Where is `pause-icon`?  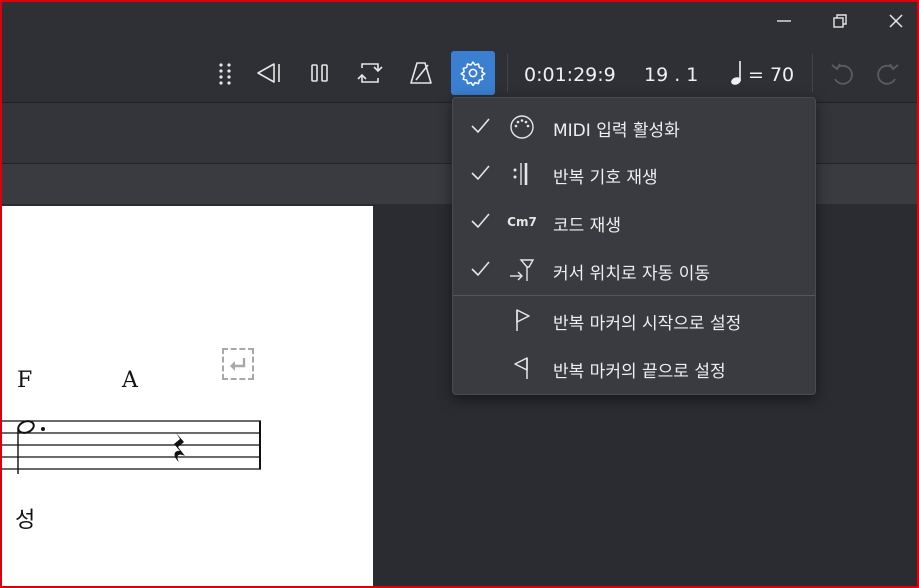
pause-icon is located at coordinates (319, 73).